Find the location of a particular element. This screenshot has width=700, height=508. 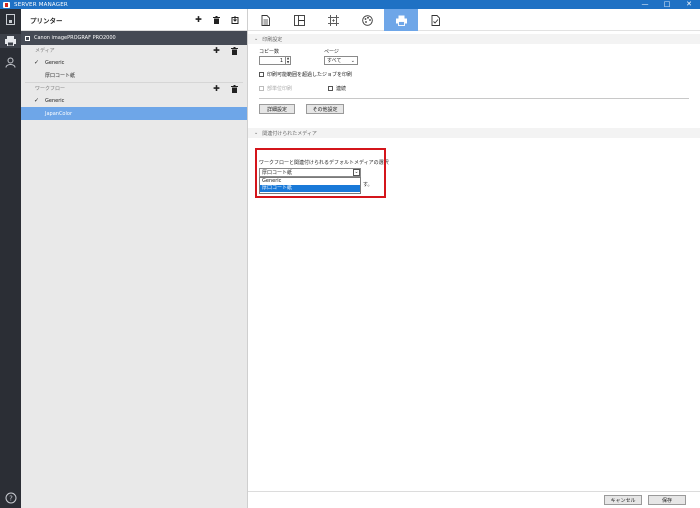

other-settings-button: その他設定 is located at coordinates (325, 109).